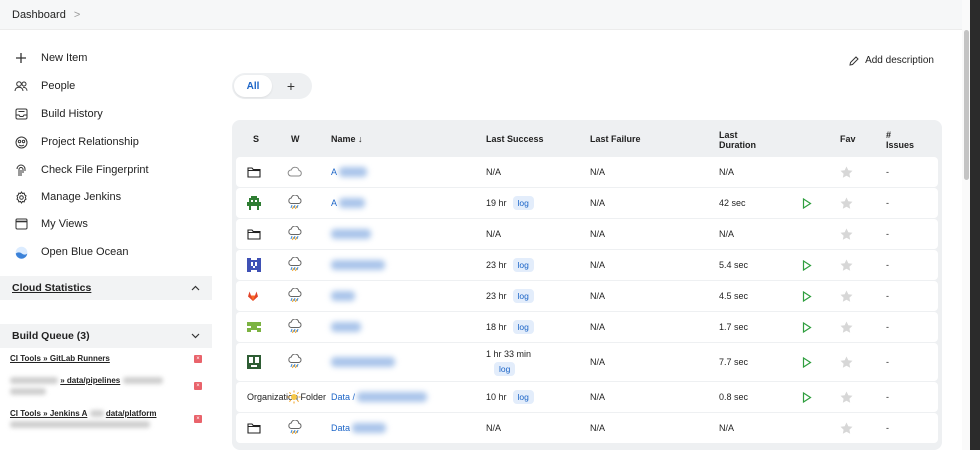  Describe the element at coordinates (131, 413) in the screenshot. I see `queue-item-link-secondary: data/platform` at that location.